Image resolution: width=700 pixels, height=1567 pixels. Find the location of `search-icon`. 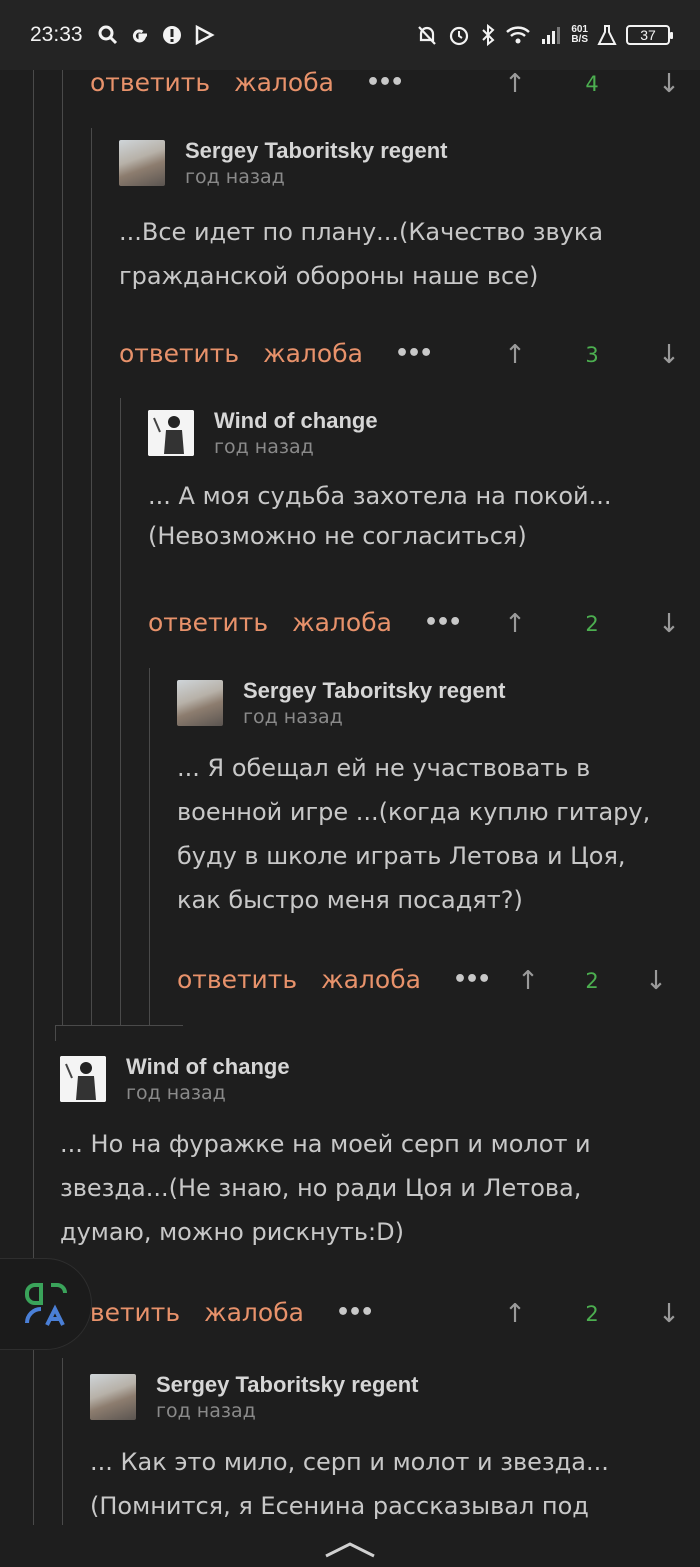

search-icon is located at coordinates (107, 35).